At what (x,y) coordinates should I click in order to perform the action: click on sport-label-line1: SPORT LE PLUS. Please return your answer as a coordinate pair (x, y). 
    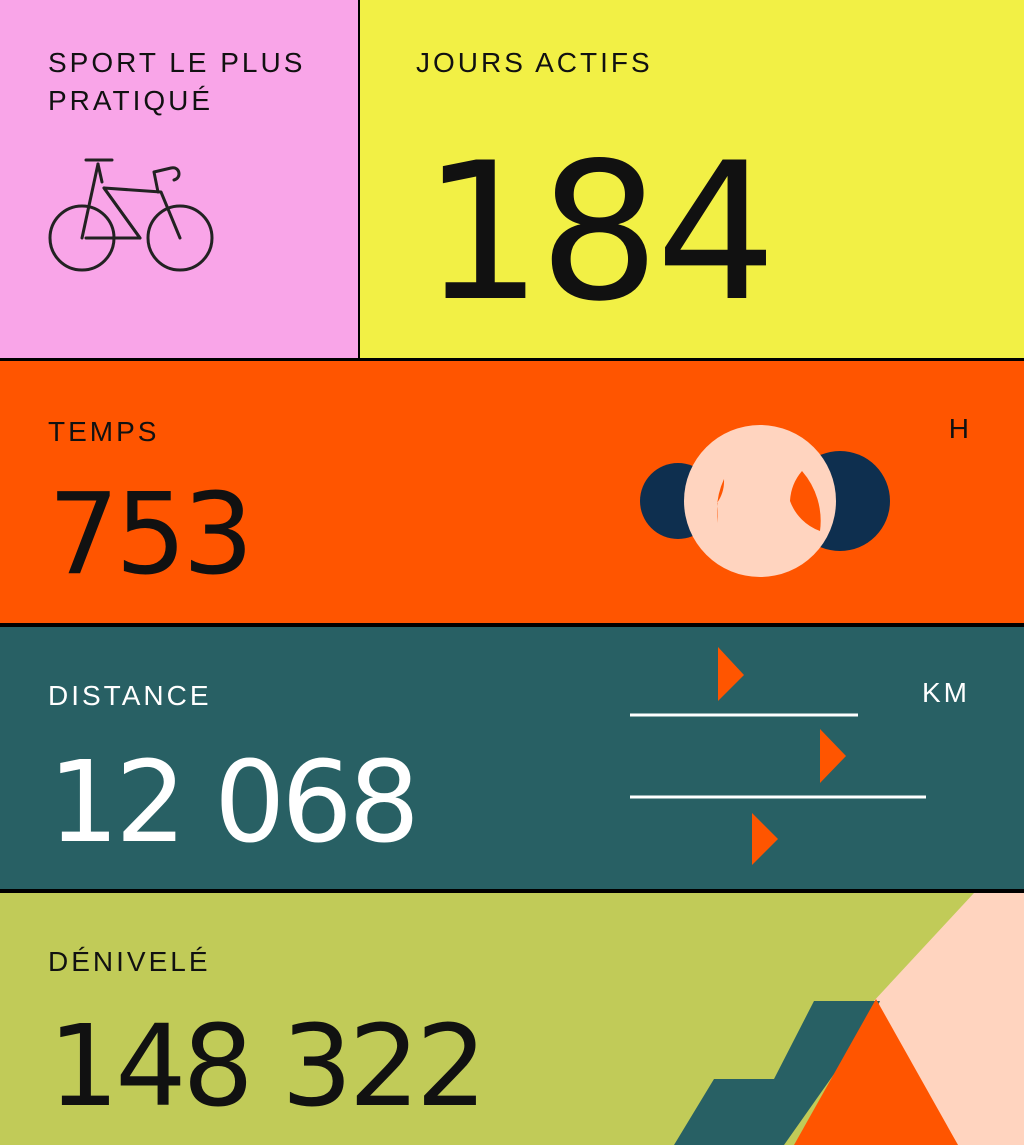
    Looking at the image, I should click on (177, 62).